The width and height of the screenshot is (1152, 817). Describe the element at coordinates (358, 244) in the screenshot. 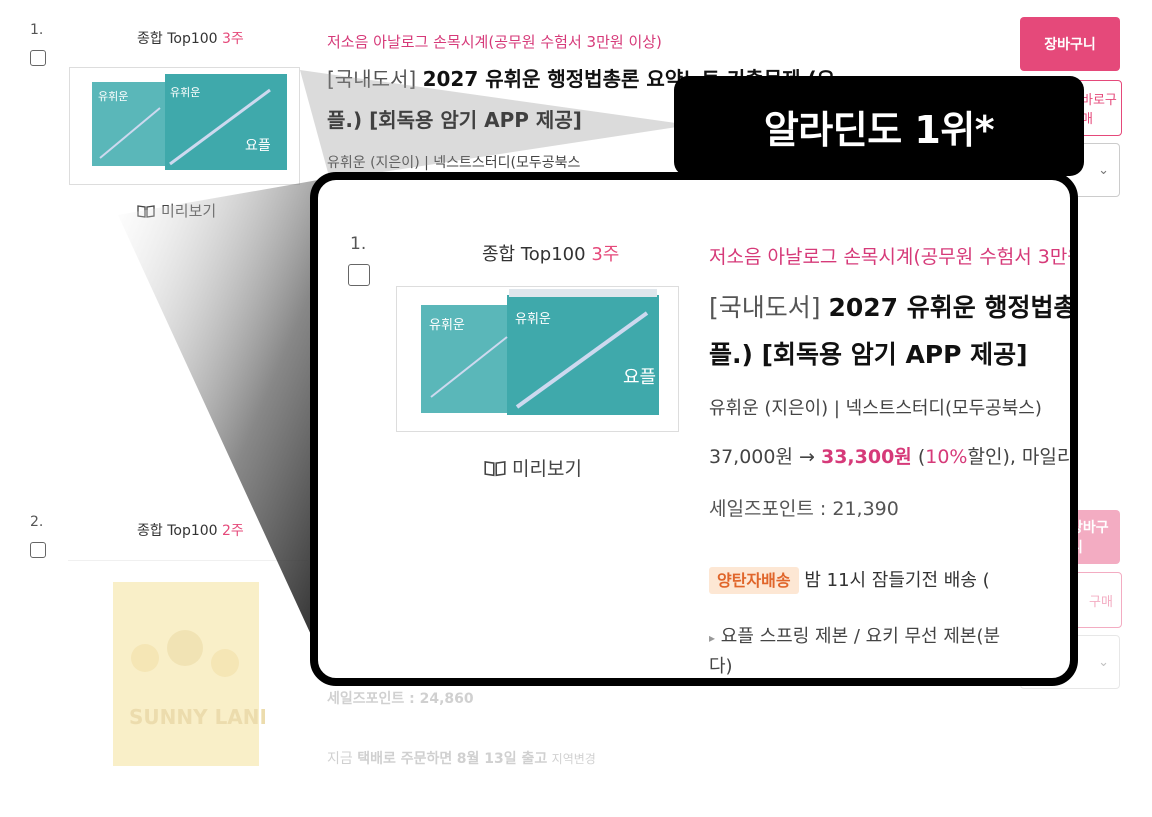

I see `item-number: 1.` at that location.